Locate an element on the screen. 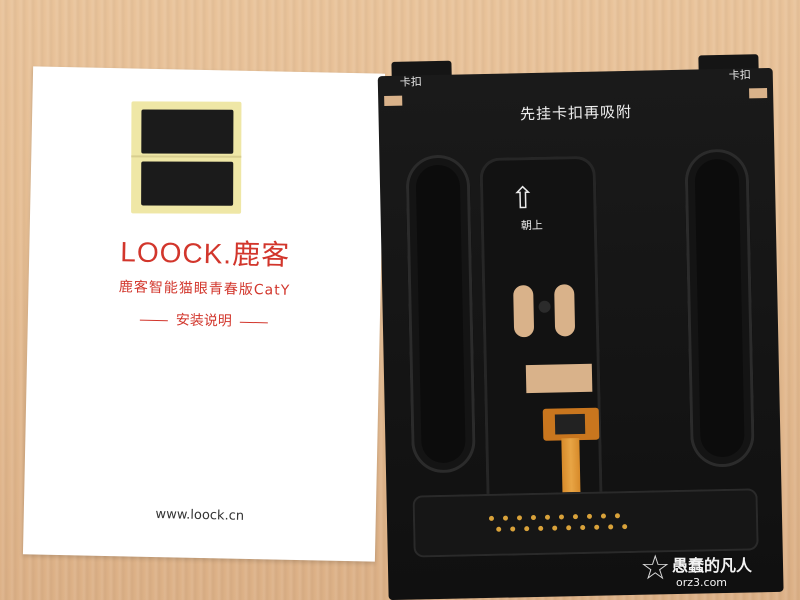 The height and width of the screenshot is (600, 800). pad-backing-slit is located at coordinates (186, 156).